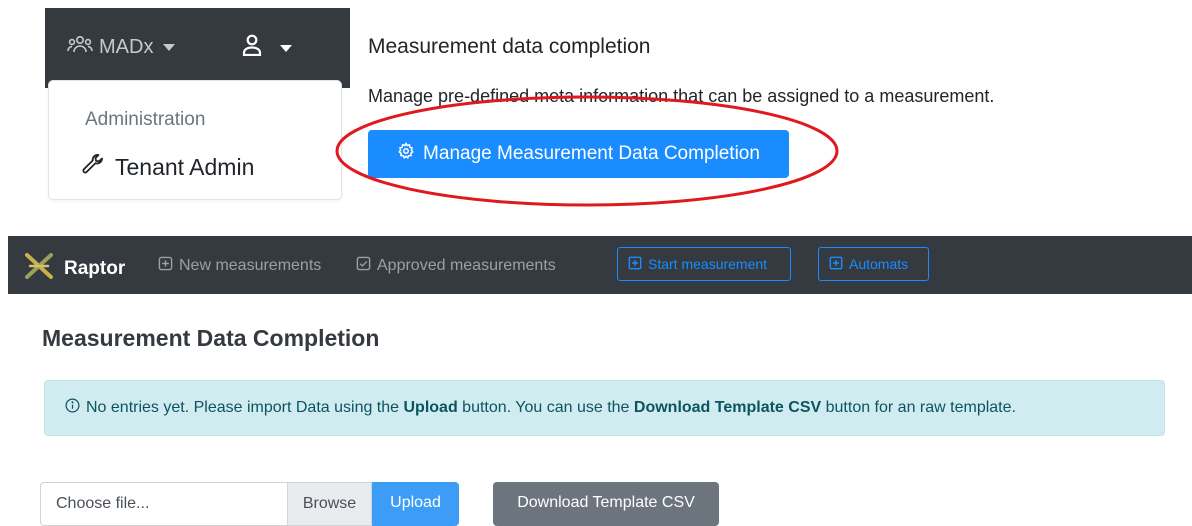 The image size is (1192, 526). I want to click on admin-dropdown-menu: Administration Tenant Admin, so click(195, 140).